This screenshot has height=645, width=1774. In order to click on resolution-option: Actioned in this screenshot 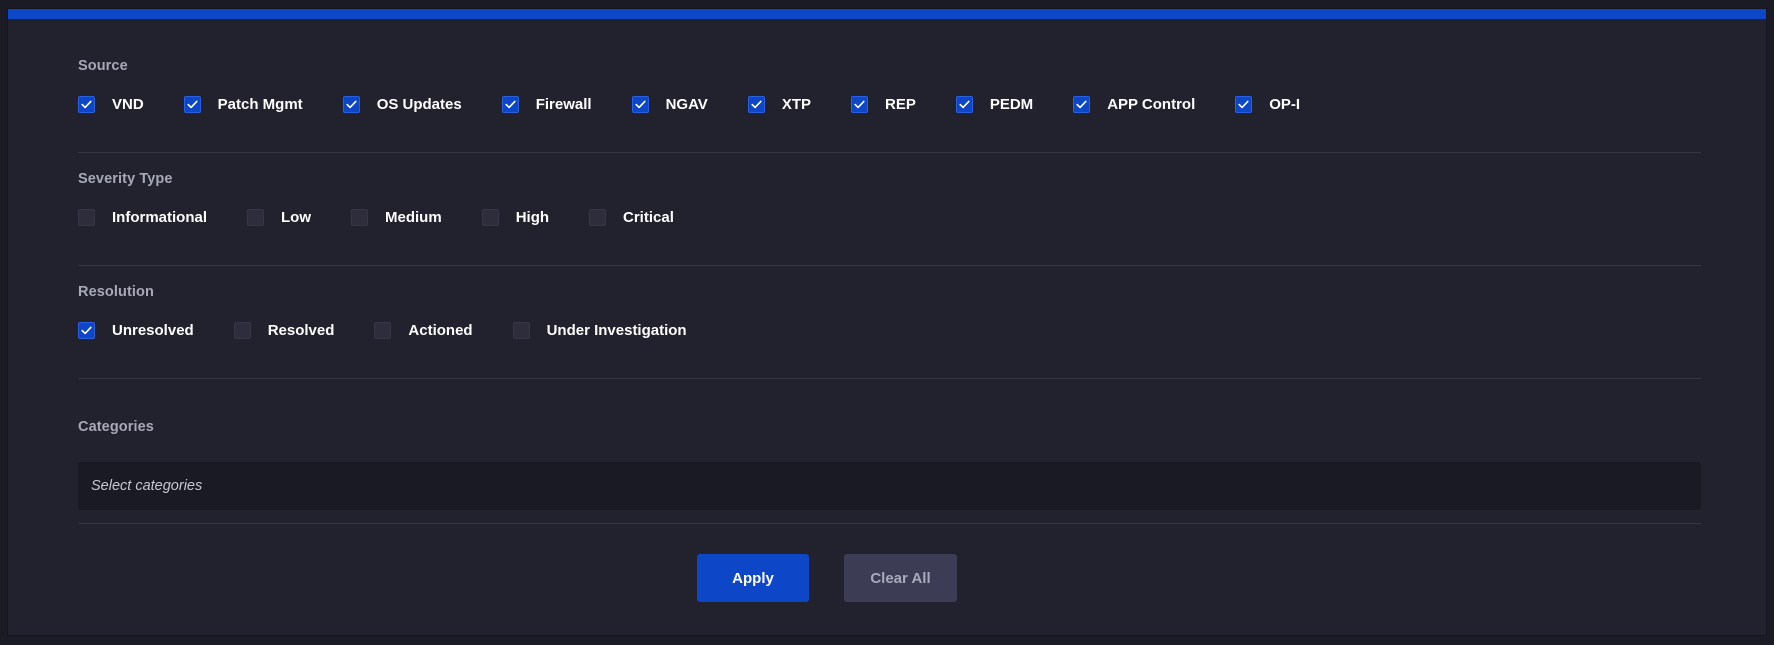, I will do `click(423, 330)`.